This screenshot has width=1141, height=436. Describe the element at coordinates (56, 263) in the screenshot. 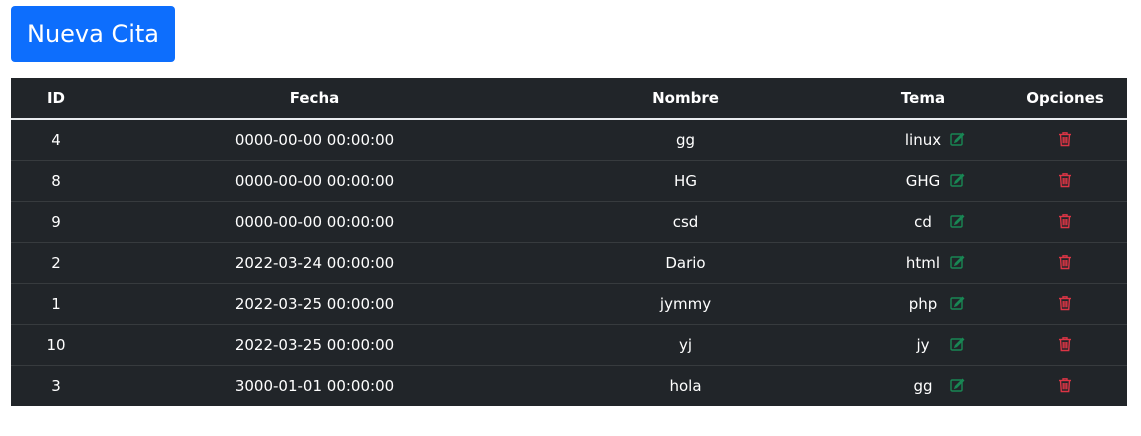

I see `cell-id: 2` at that location.